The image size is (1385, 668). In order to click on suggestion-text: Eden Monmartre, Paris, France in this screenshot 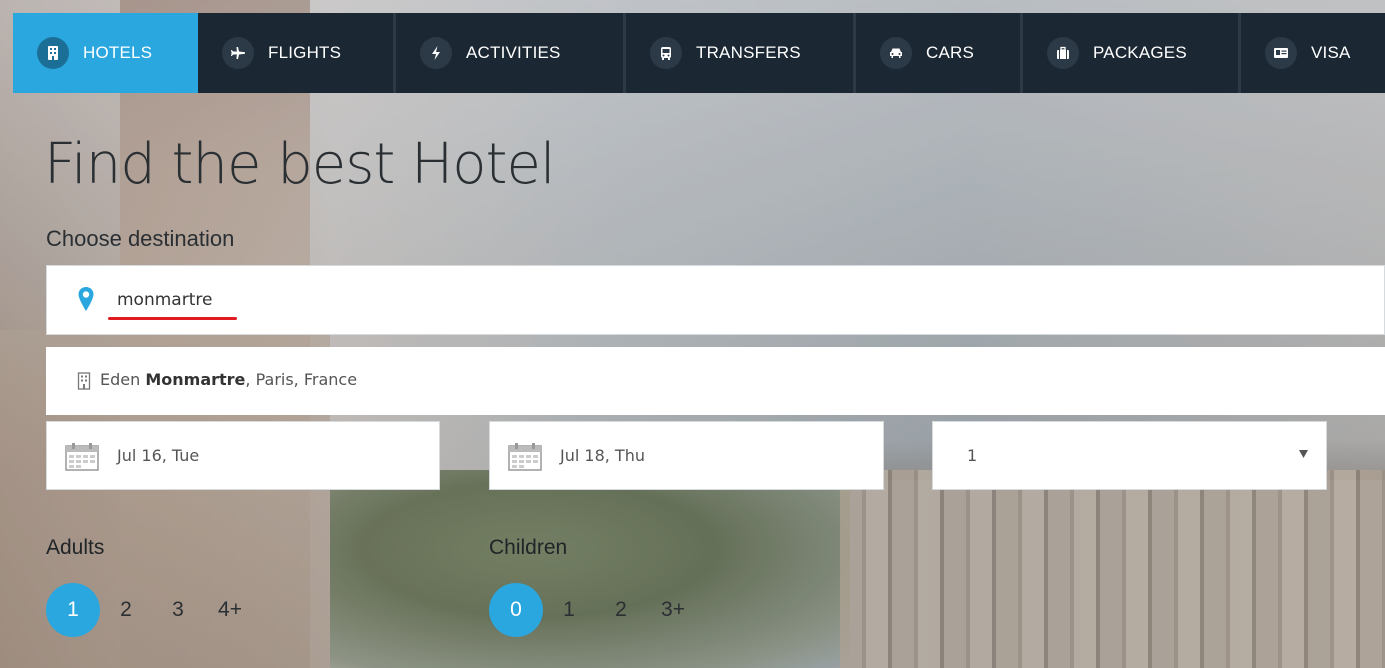, I will do `click(229, 379)`.